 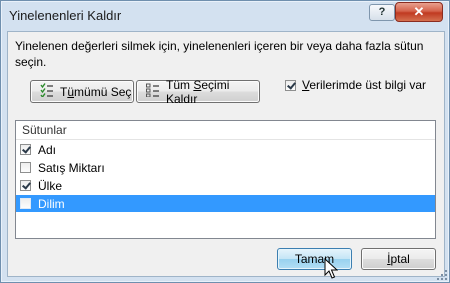 What do you see at coordinates (442, 275) in the screenshot?
I see `resize-grip-icon` at bounding box center [442, 275].